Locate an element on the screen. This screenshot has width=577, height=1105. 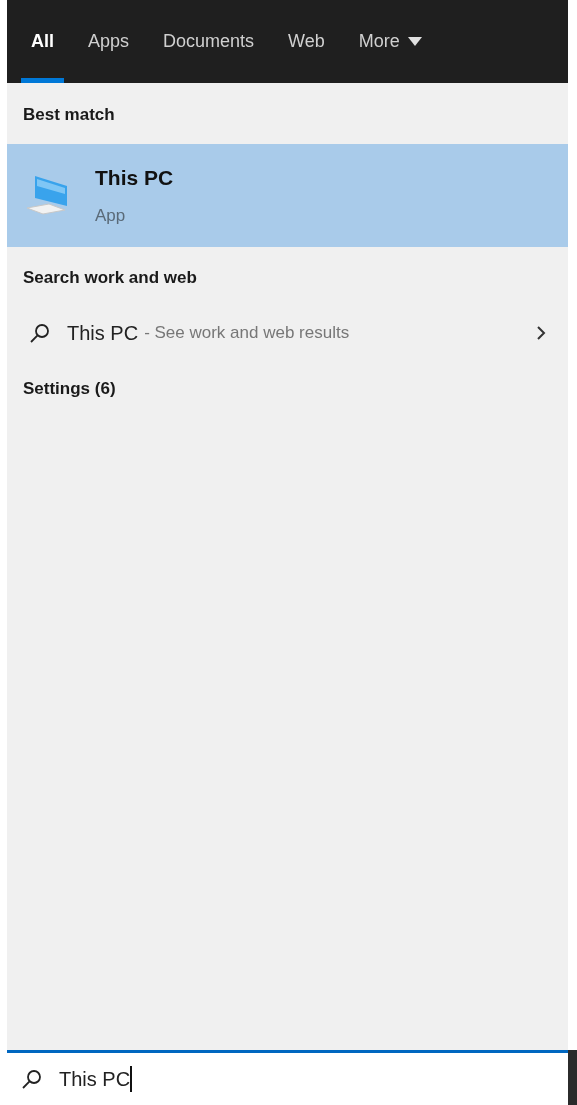
web-search-item: This PC - See work and web results is located at coordinates (287, 333).